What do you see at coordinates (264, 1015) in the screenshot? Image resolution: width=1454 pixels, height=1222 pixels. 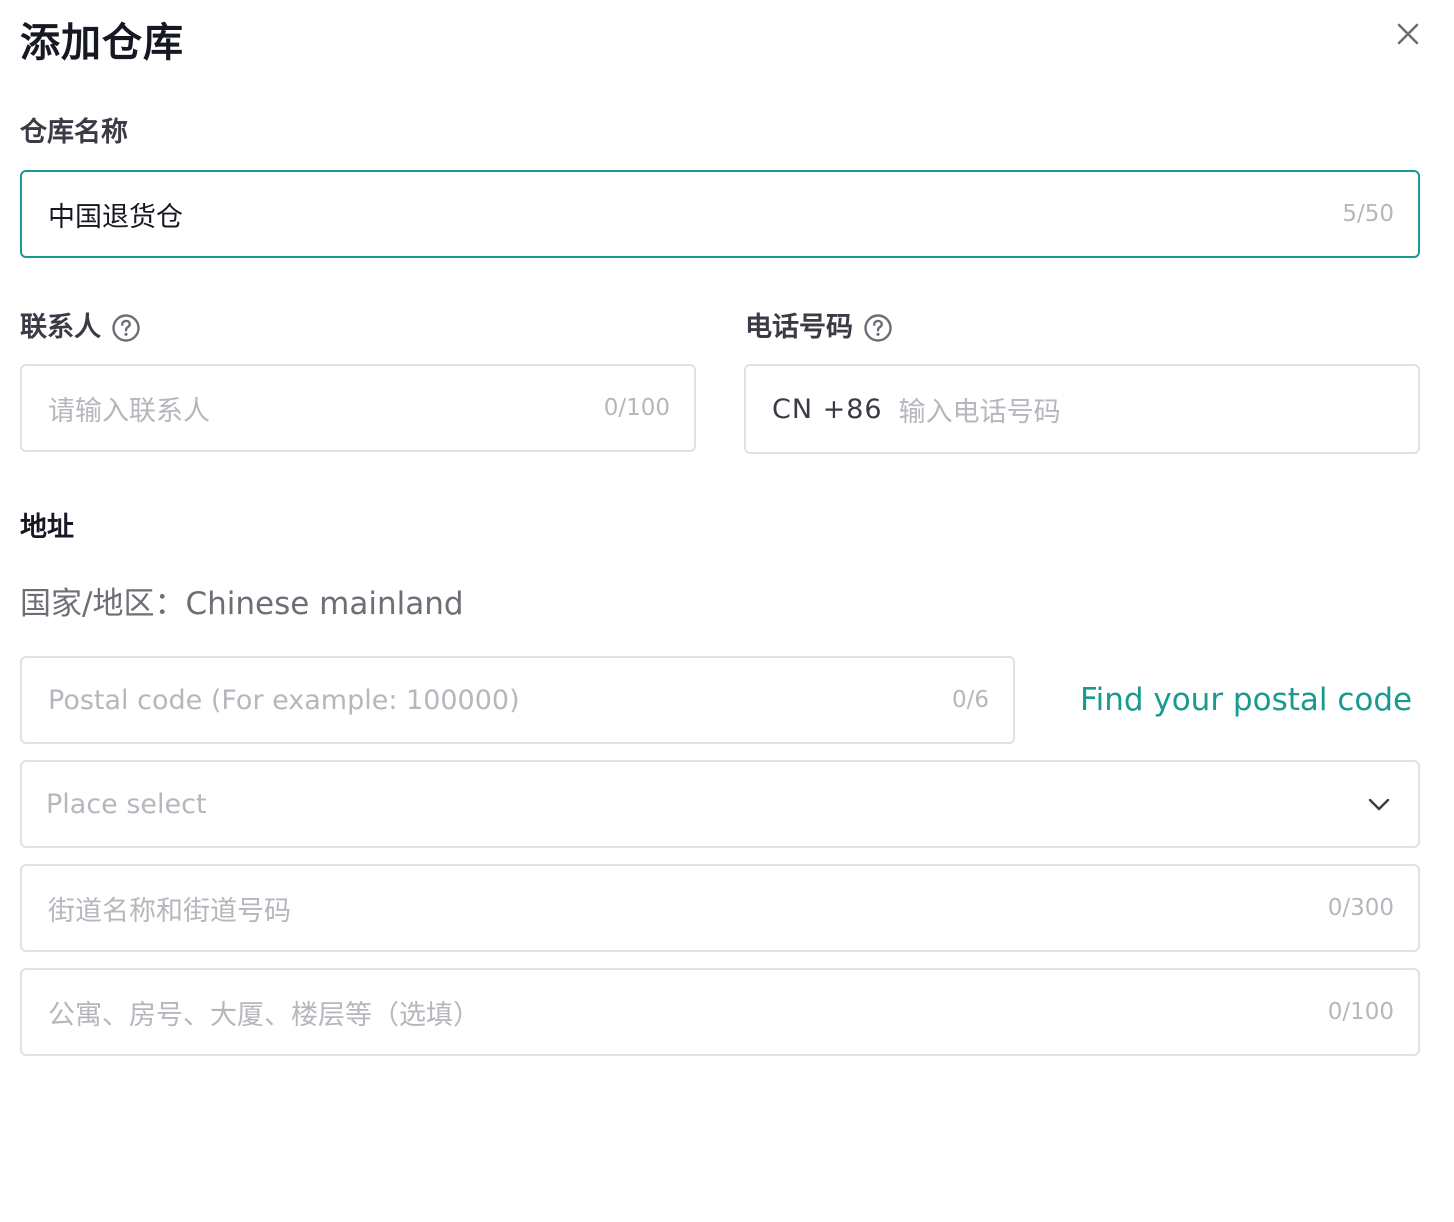 I see `apartment-placeholder: 公寓、房号、大厦、楼层等（选填）` at bounding box center [264, 1015].